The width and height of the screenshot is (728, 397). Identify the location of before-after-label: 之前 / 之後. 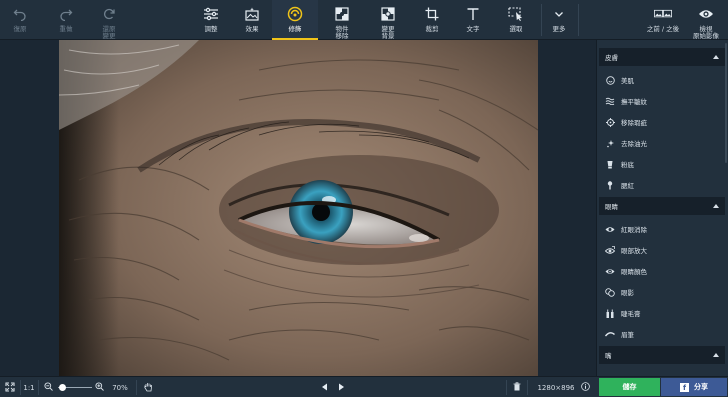
(663, 29).